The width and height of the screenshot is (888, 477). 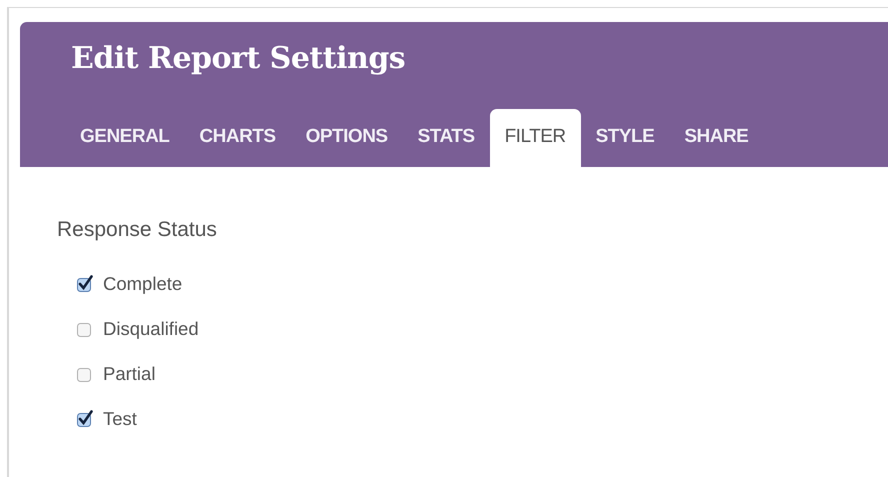 I want to click on tab: FILTER, so click(x=535, y=138).